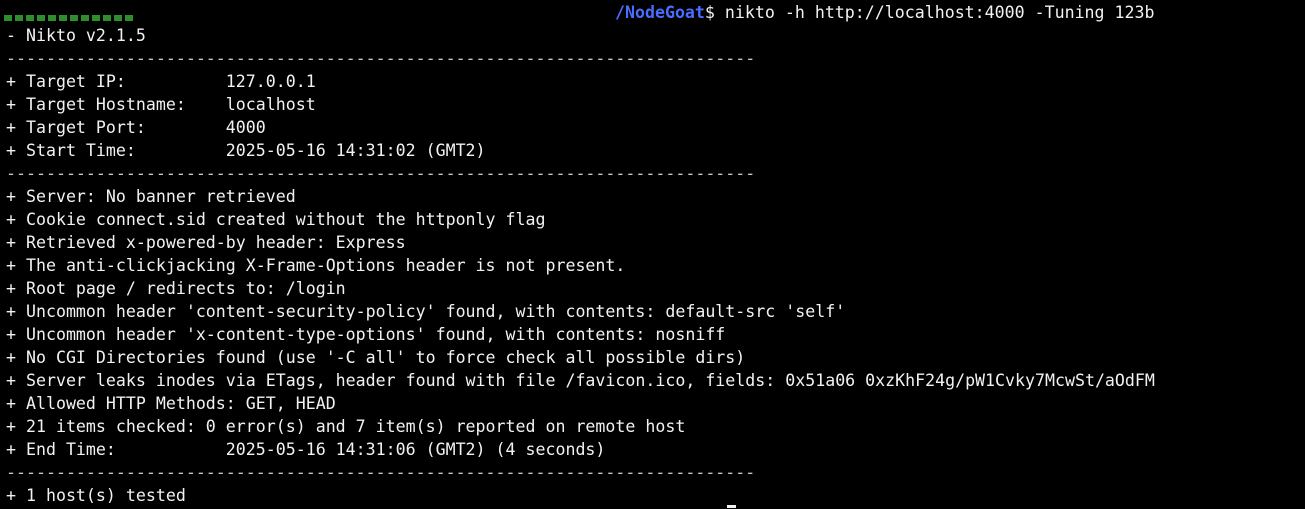 The image size is (1305, 509). Describe the element at coordinates (161, 81) in the screenshot. I see `target-ip: + Target IP: 127.0.0.1` at that location.